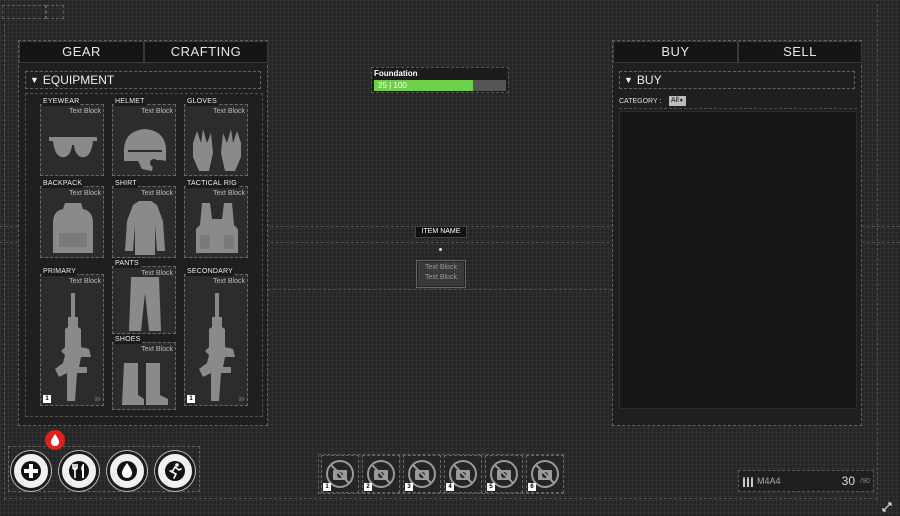  Describe the element at coordinates (78, 80) in the screenshot. I see `equipment-title: EQUIPMENT` at that location.